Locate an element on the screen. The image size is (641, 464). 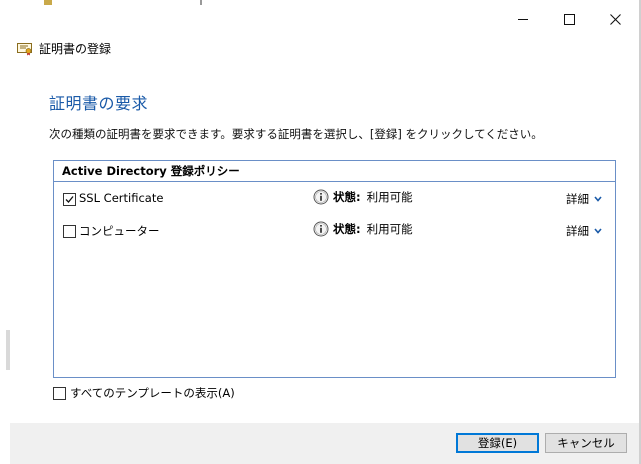
page-title: 証明書の要求 is located at coordinates (99, 103).